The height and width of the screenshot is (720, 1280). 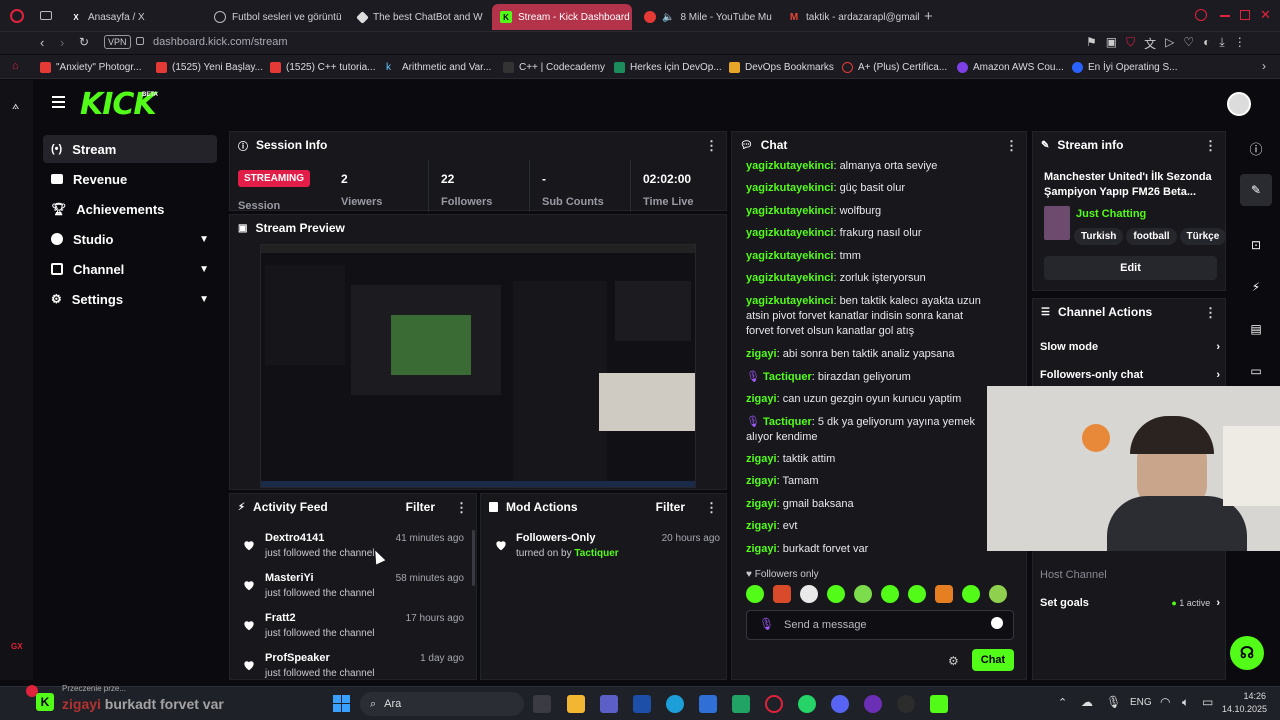 What do you see at coordinates (953, 661) in the screenshot?
I see `chat-settings-icon: ⚙` at bounding box center [953, 661].